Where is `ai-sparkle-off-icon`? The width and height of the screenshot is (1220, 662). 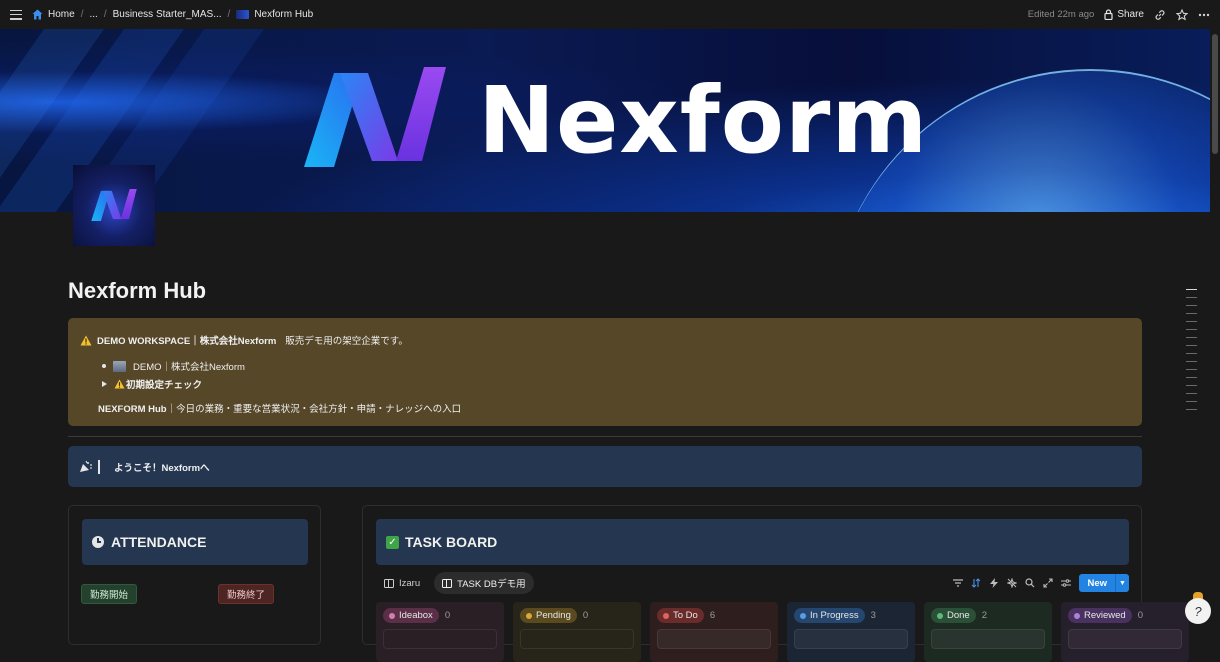
ai-sparkle-off-icon is located at coordinates (1012, 583).